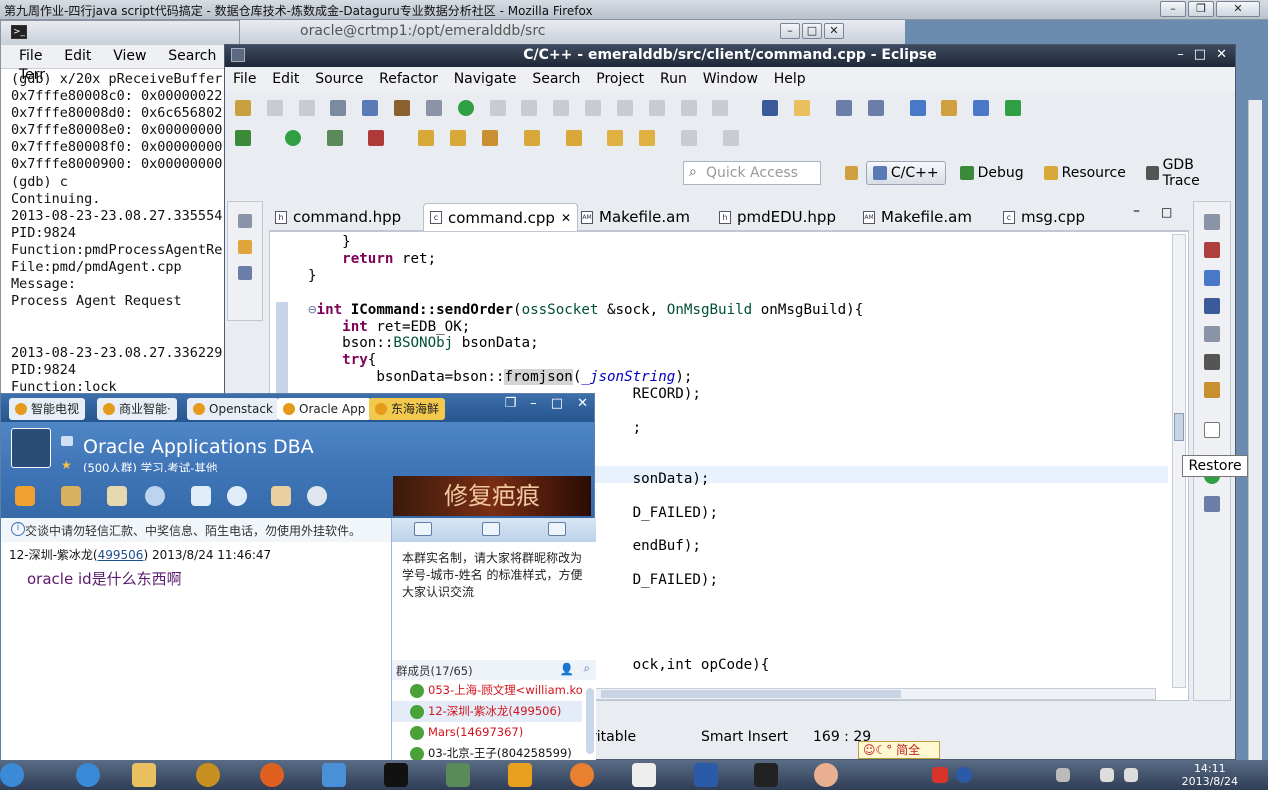 The width and height of the screenshot is (1268, 790). Describe the element at coordinates (487, 732) in the screenshot. I see `member-item: Mars(14697367)` at that location.